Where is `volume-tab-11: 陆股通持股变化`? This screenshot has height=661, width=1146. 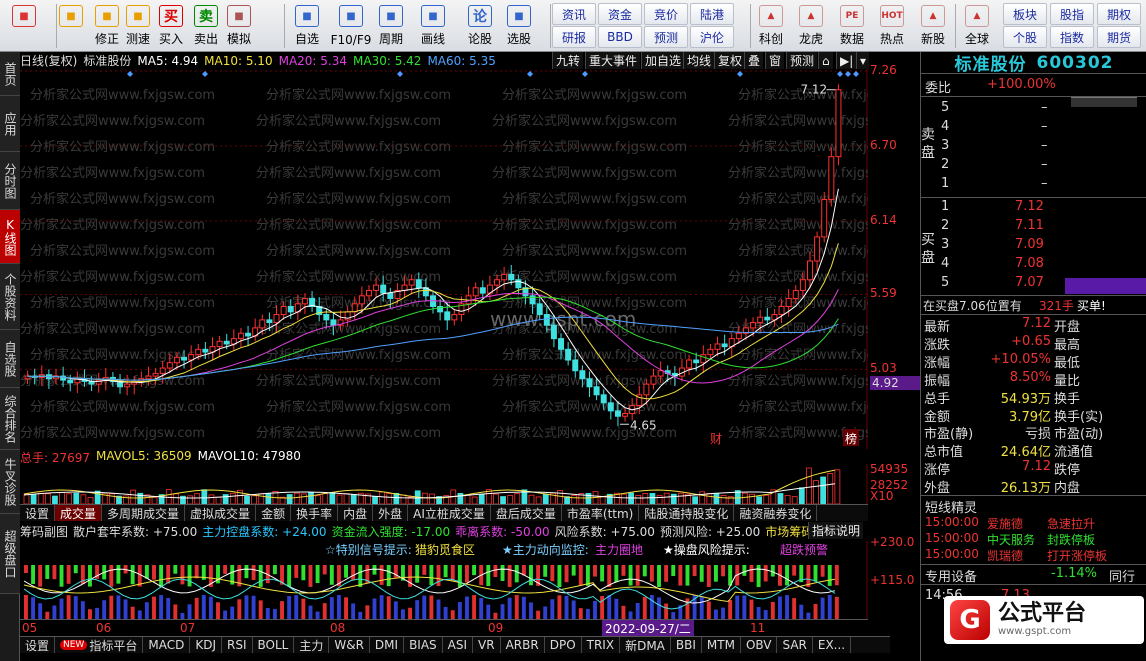
volume-tab-11: 陆股通持股变化 is located at coordinates (687, 513).